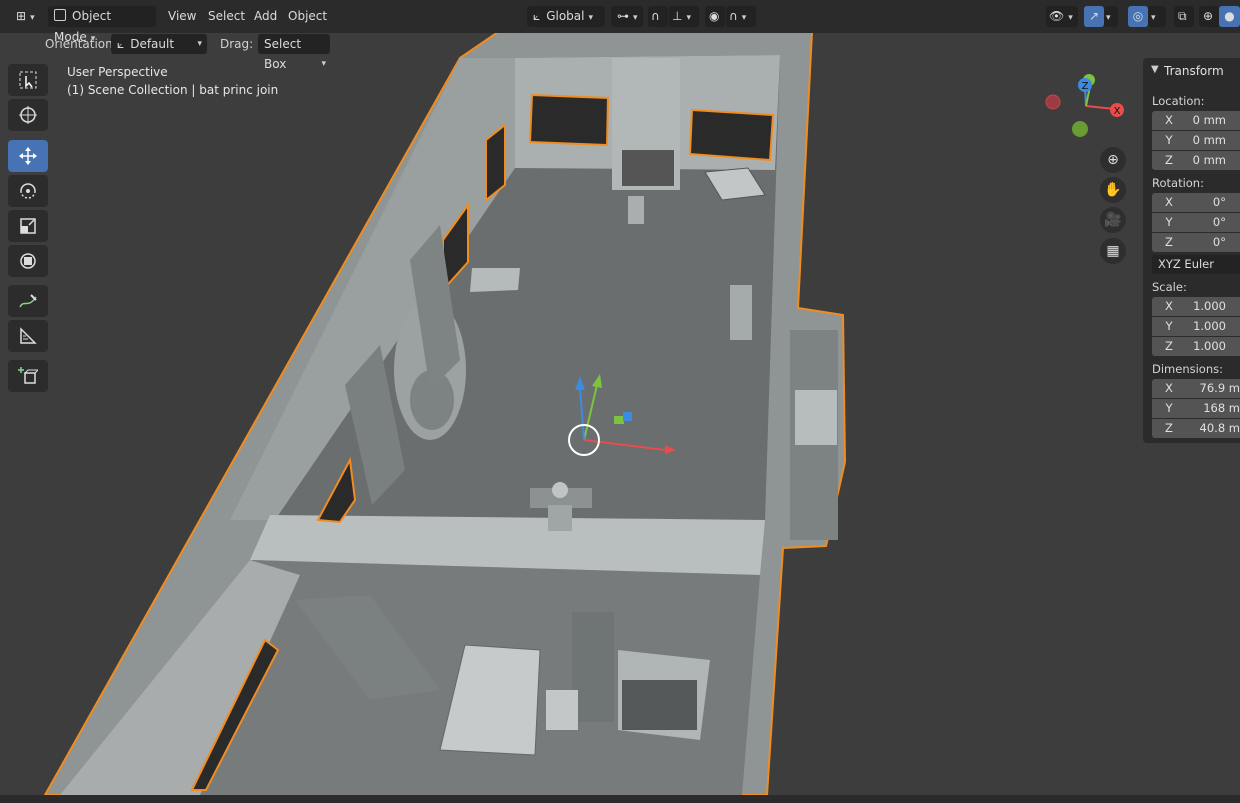 This screenshot has height=803, width=1240. What do you see at coordinates (60, 15) in the screenshot?
I see `object-mode-icon` at bounding box center [60, 15].